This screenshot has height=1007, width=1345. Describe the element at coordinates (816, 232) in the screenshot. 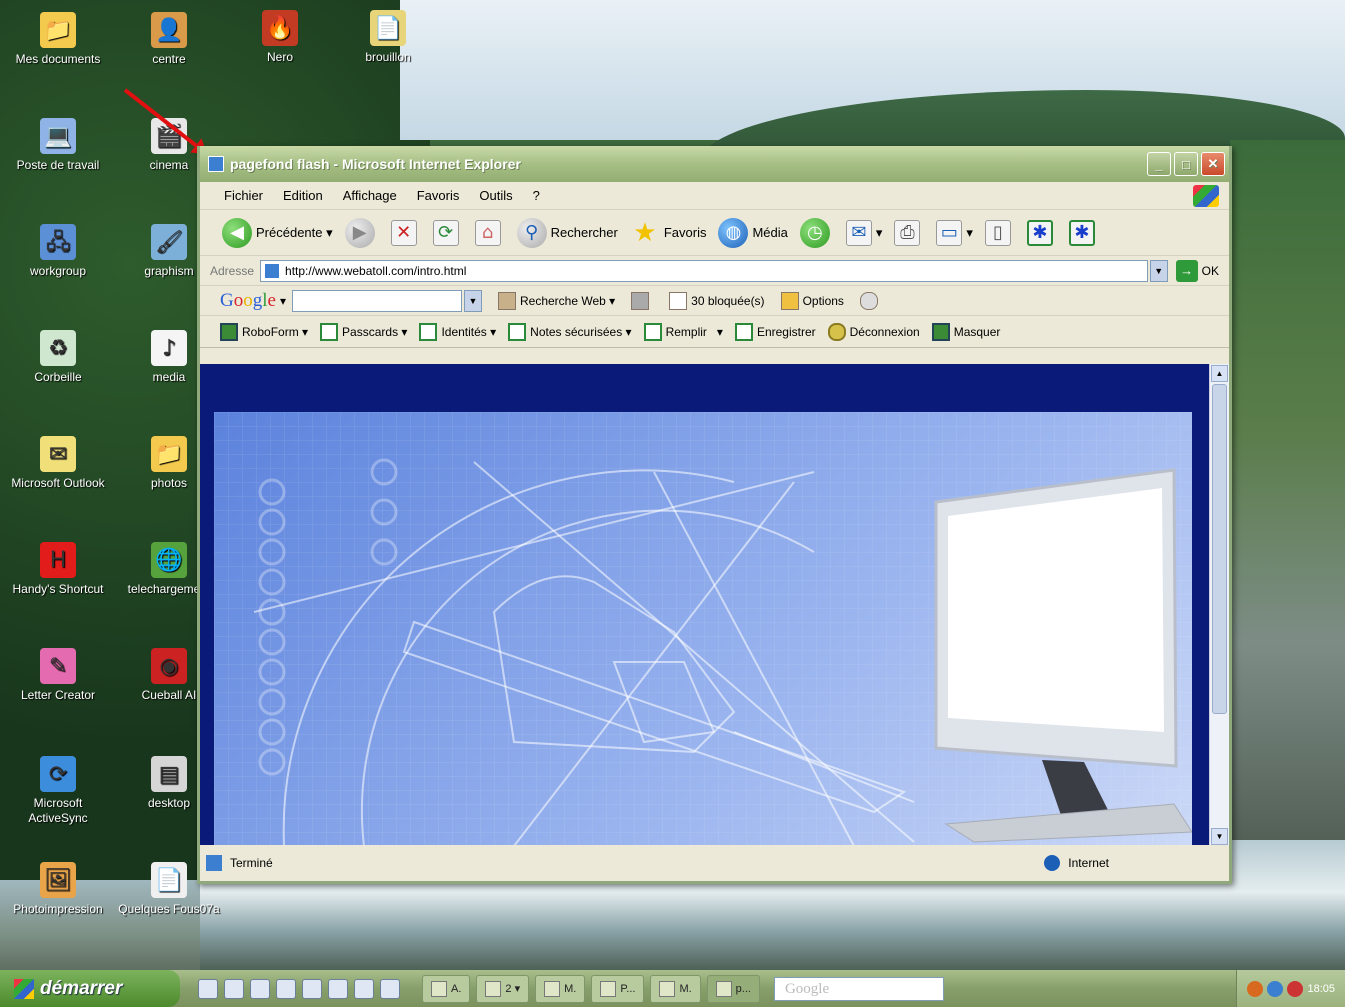

I see `history-button: ◷` at that location.